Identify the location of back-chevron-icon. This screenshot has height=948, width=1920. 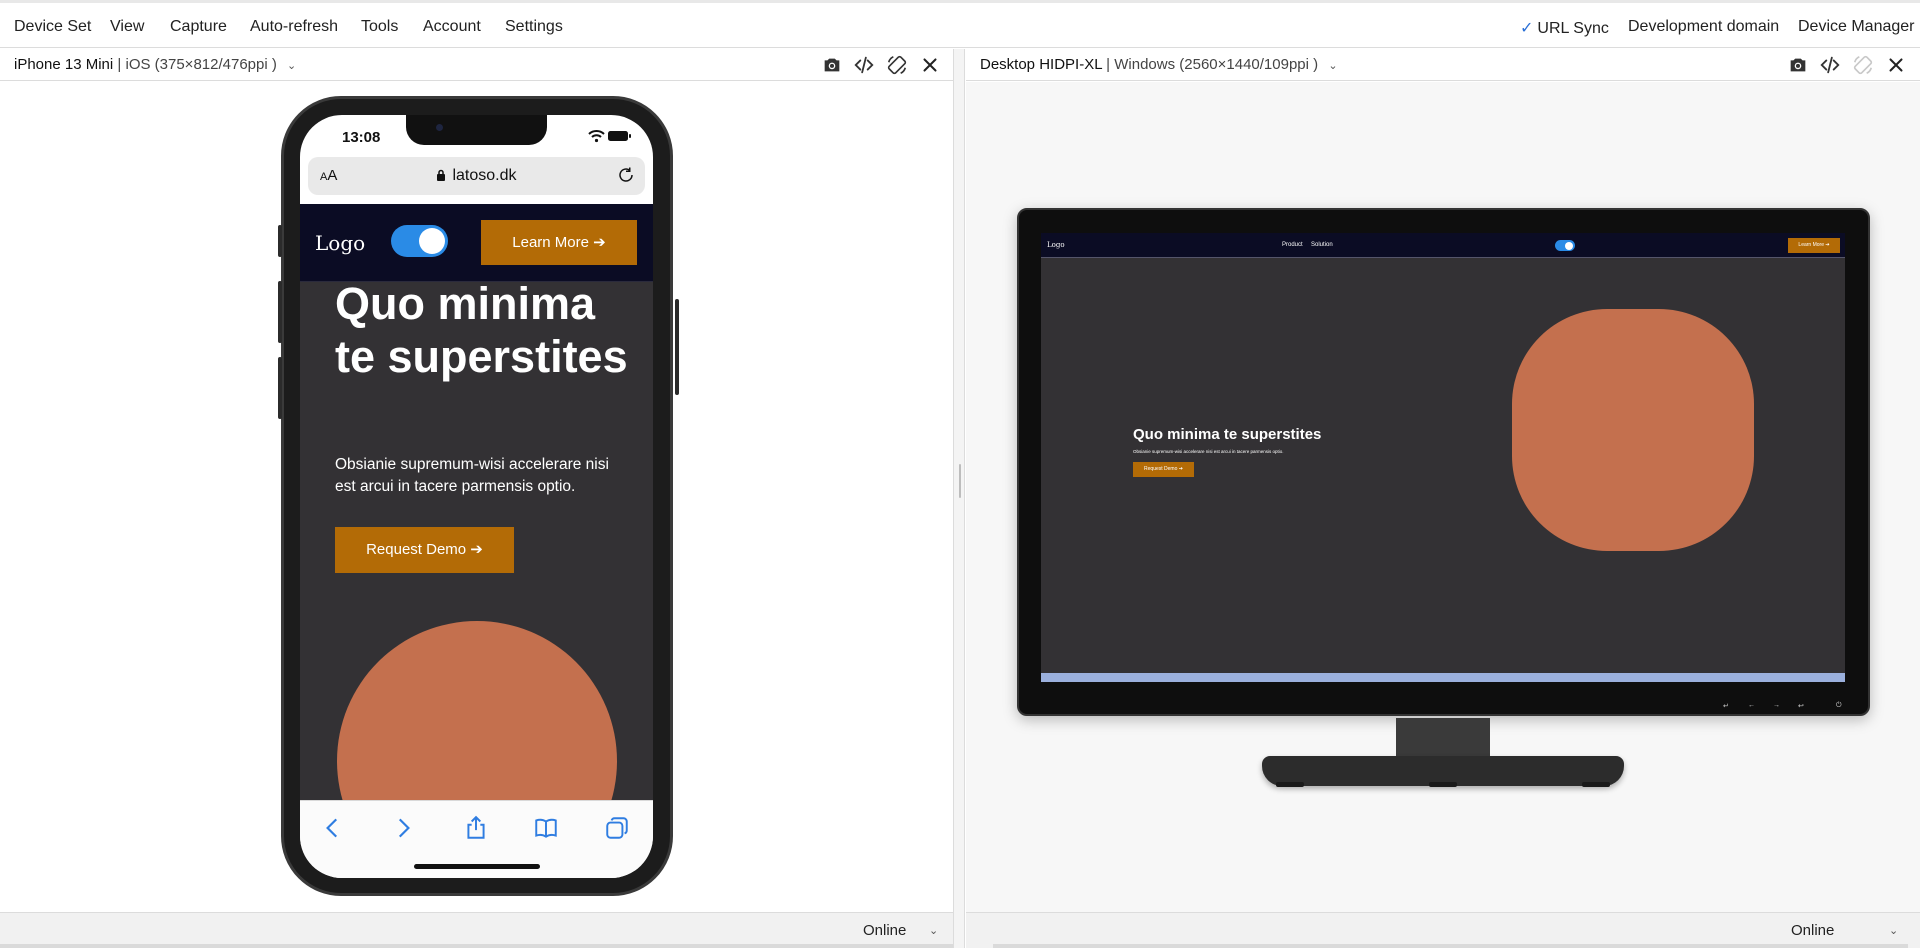
(333, 828).